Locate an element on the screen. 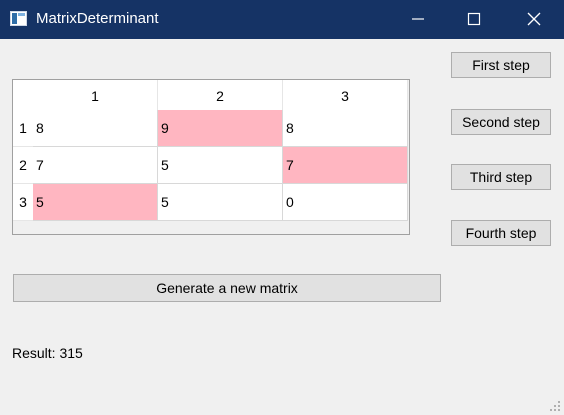 The width and height of the screenshot is (564, 415). result-label: Result: 315 is located at coordinates (47, 353).